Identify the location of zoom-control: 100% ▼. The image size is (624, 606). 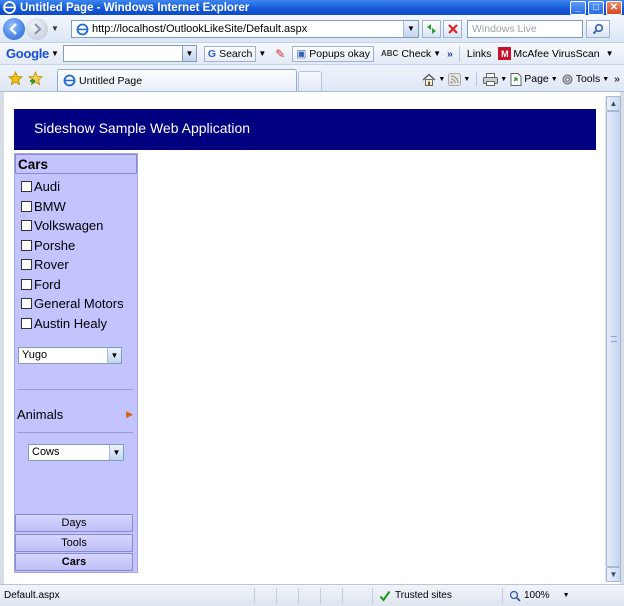
(536, 595).